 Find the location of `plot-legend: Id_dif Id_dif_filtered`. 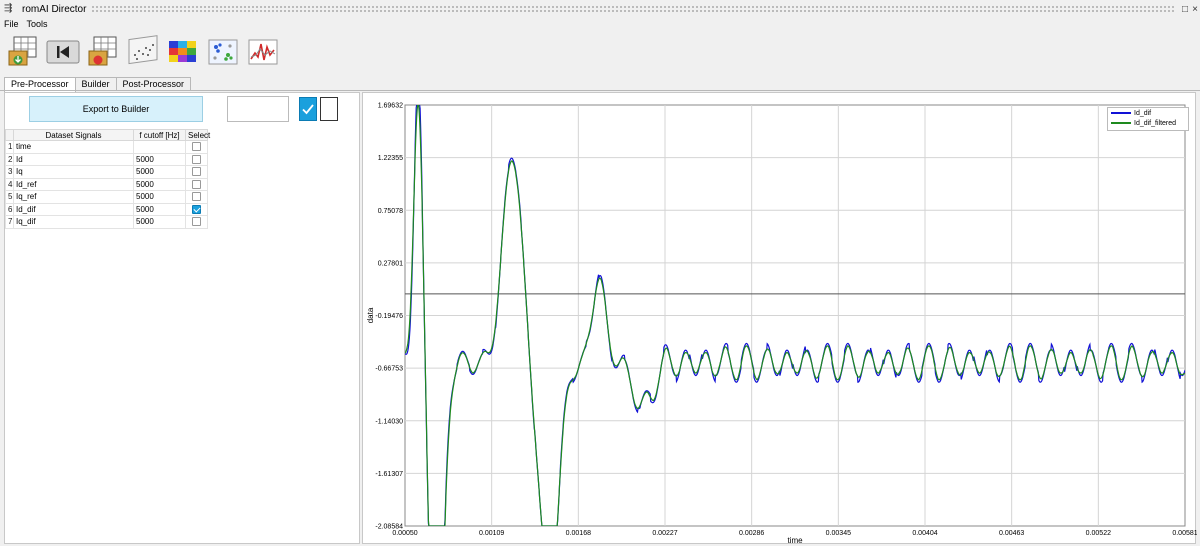

plot-legend: Id_dif Id_dif_filtered is located at coordinates (1148, 119).